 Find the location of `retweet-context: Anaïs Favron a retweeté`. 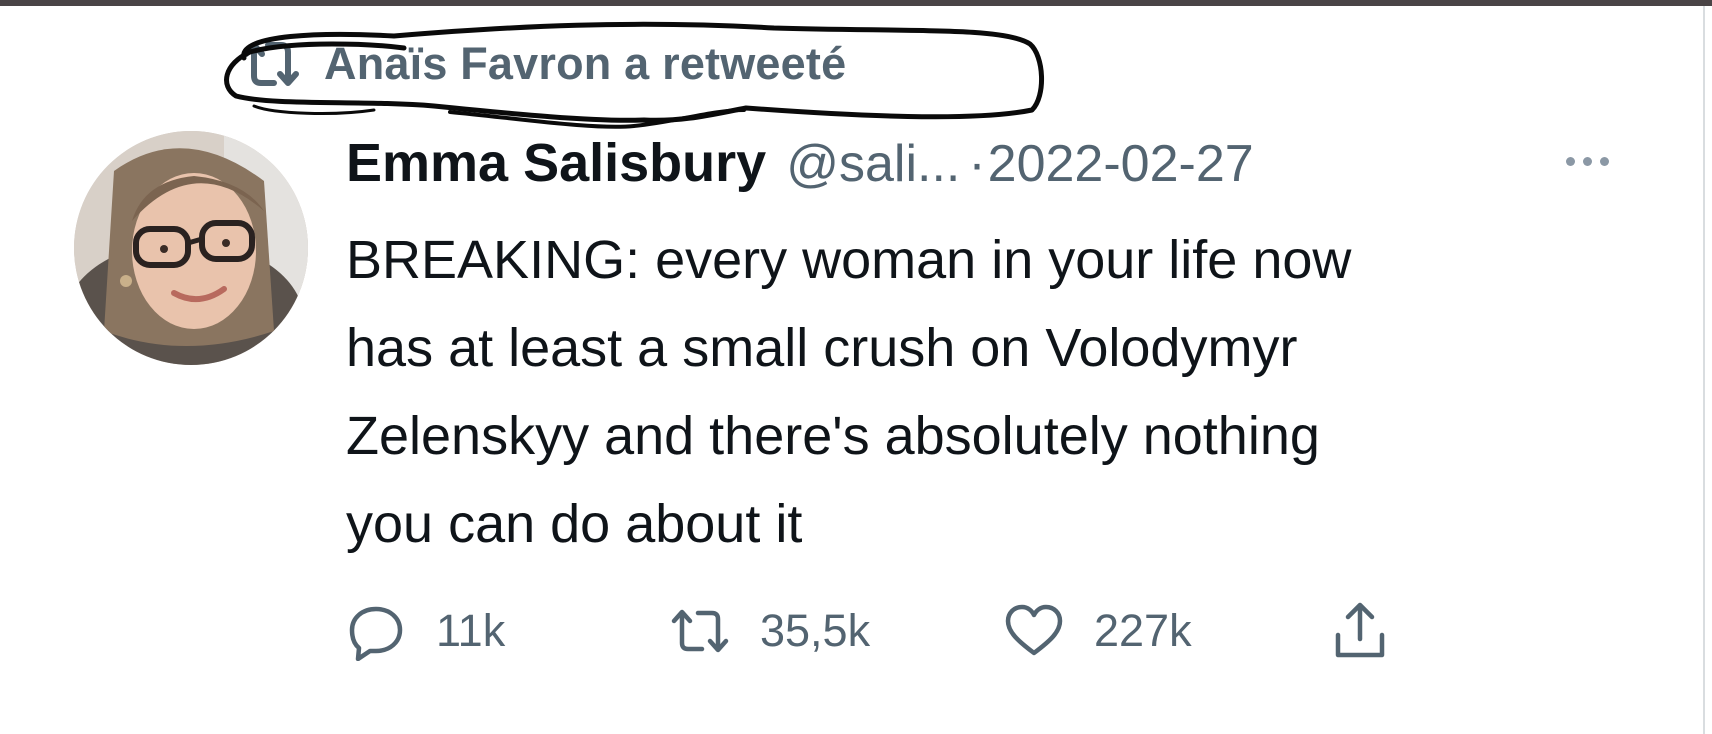

retweet-context: Anaïs Favron a retweeté is located at coordinates (543, 64).